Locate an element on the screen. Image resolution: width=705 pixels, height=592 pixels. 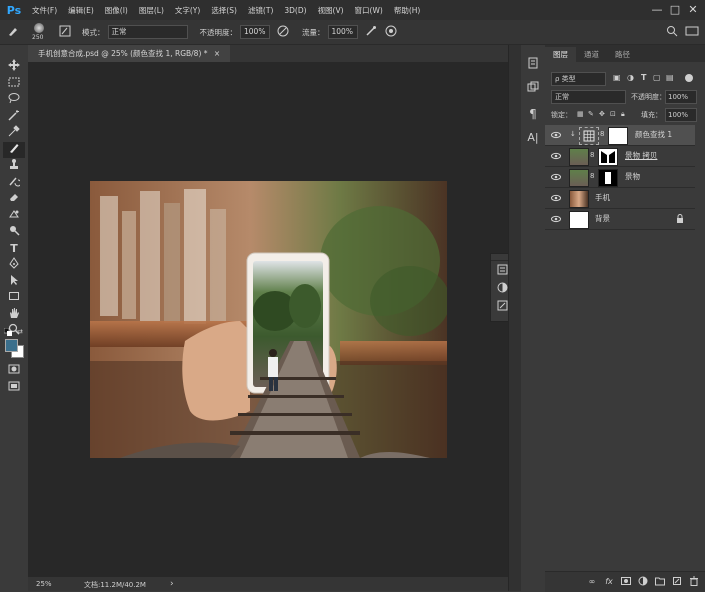
pressure-opacity-icon is located at coordinates (283, 32).